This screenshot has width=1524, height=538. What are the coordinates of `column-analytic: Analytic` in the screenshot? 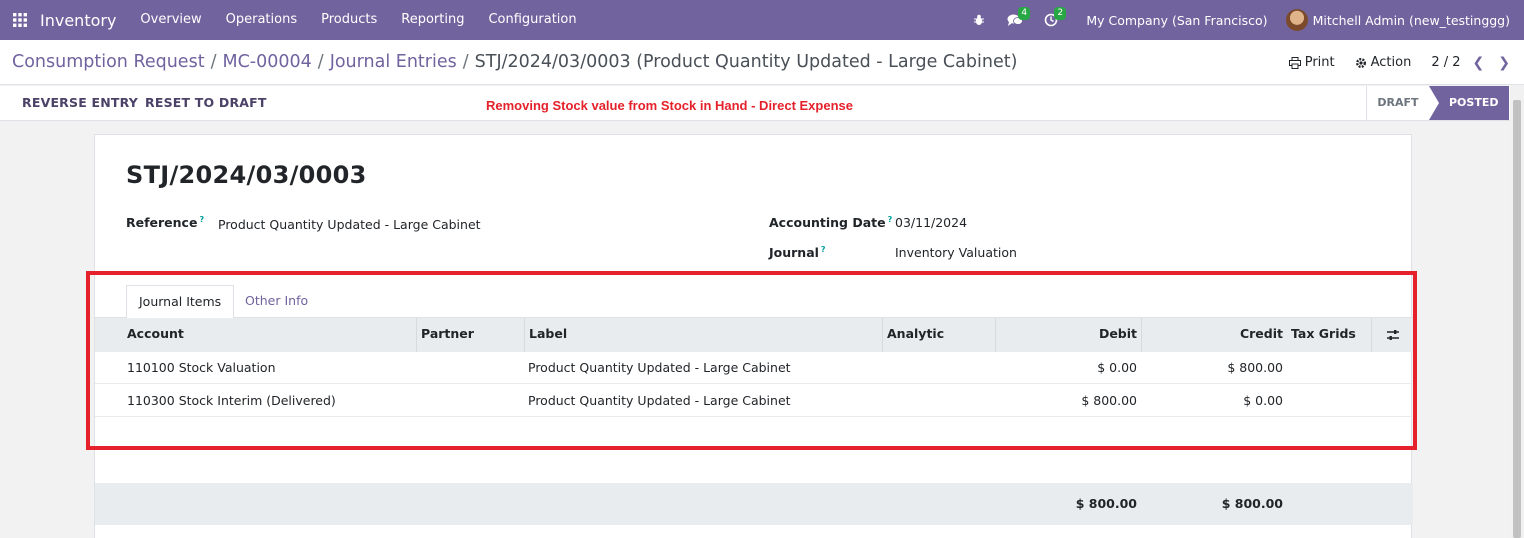 It's located at (938, 335).